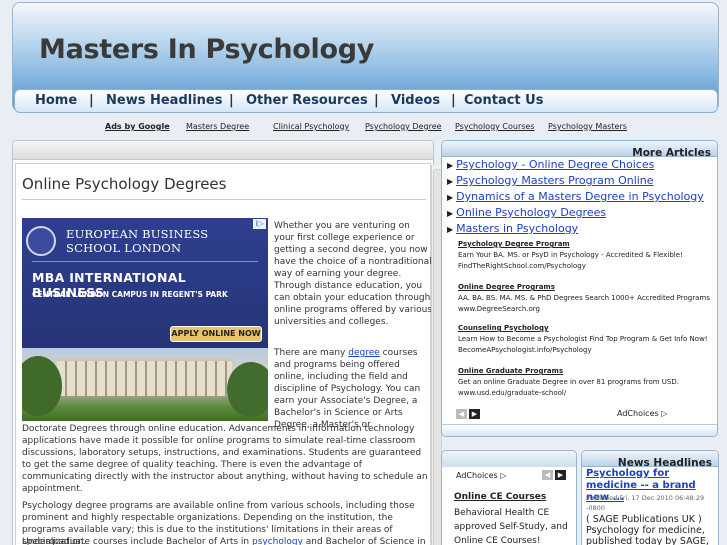  Describe the element at coordinates (365, 541) in the screenshot. I see `paragraph-4-mid: and Bachelor of Science in` at that location.